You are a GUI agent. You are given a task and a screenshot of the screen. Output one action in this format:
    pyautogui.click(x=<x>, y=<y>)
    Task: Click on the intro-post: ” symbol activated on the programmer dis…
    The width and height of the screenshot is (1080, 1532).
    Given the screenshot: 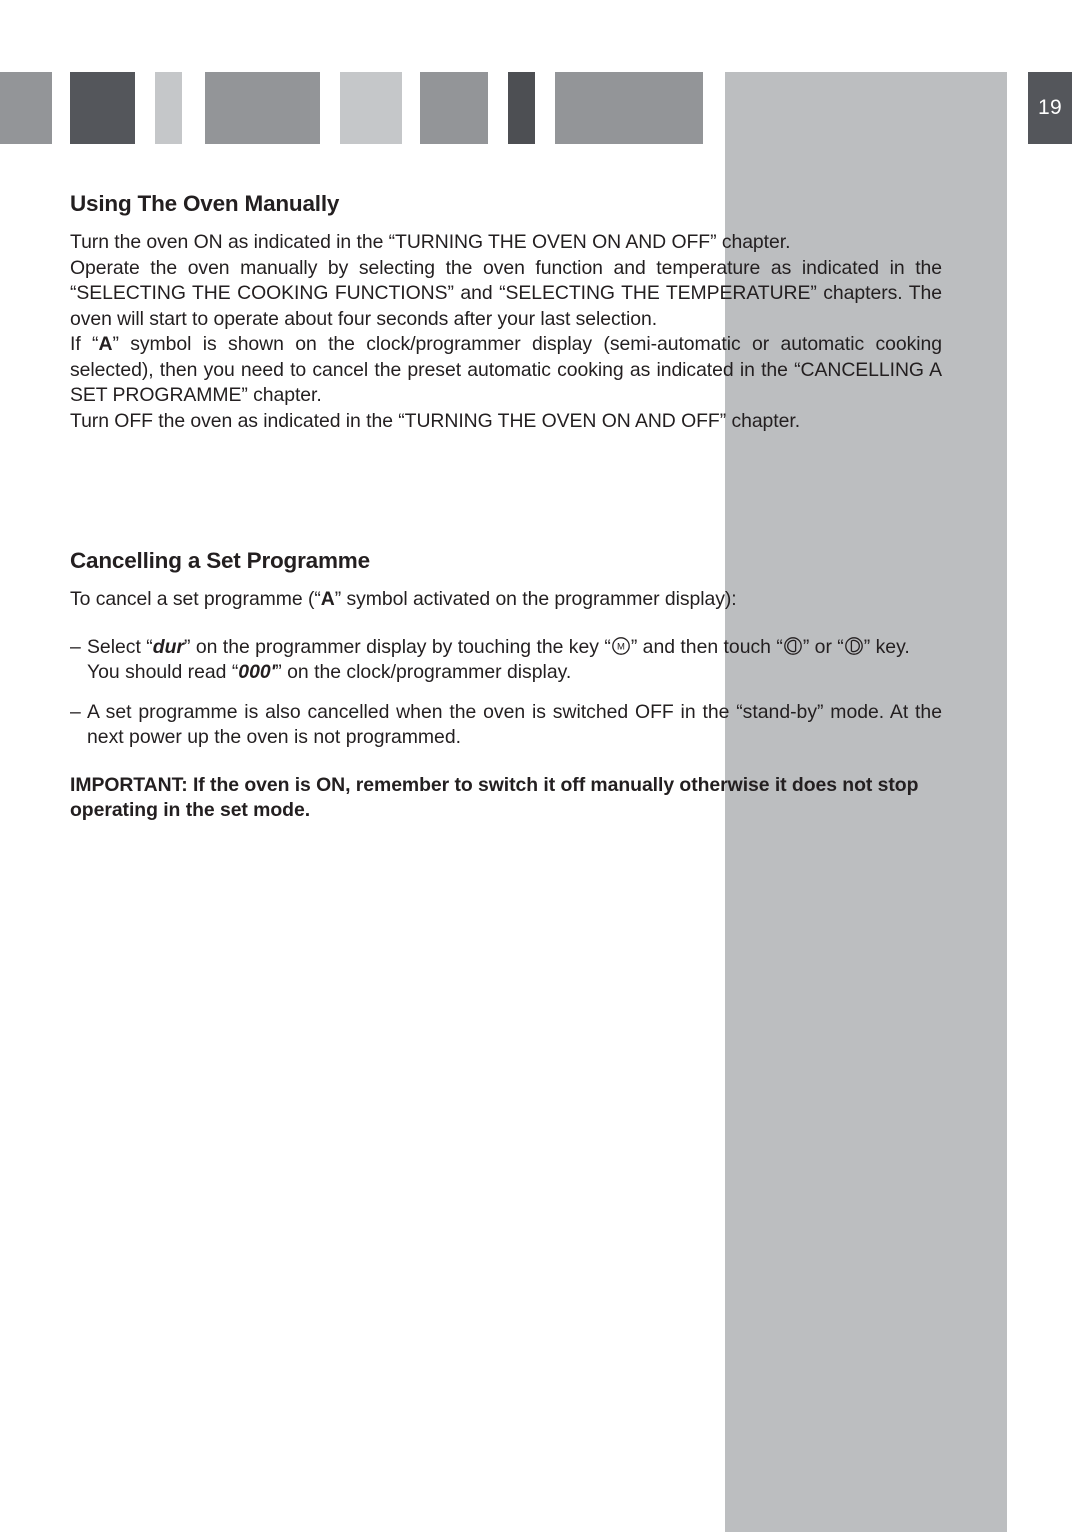 What is the action you would take?
    pyautogui.click(x=535, y=599)
    